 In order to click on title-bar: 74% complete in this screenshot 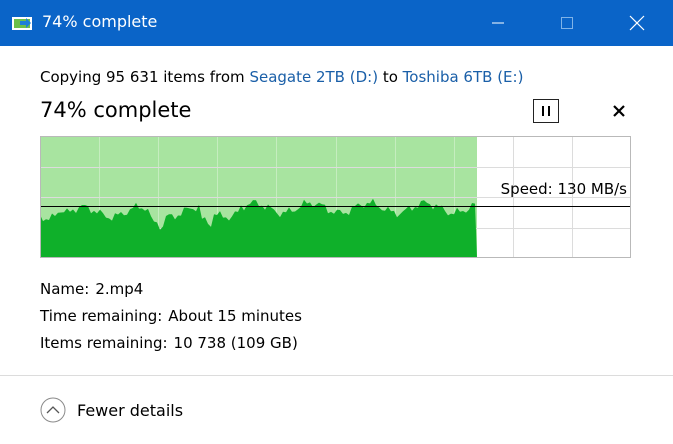, I will do `click(336, 23)`.